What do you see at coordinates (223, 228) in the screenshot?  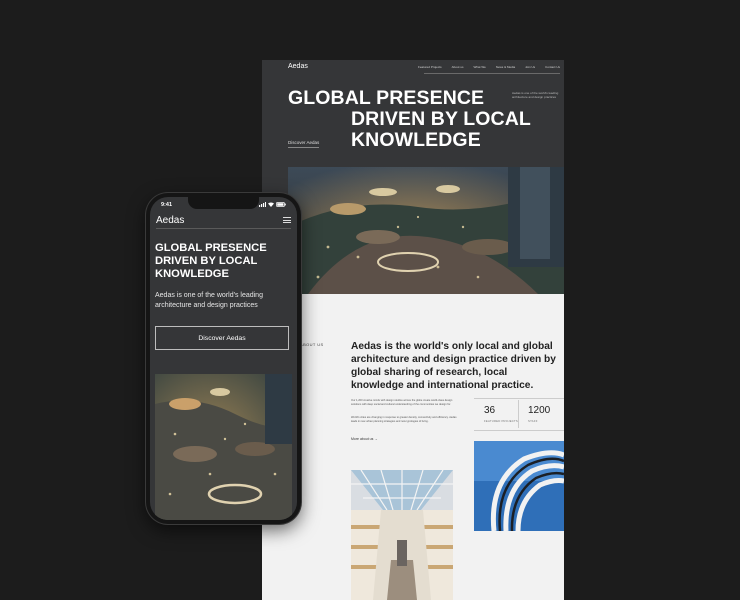 I see `phone-header-divider` at bounding box center [223, 228].